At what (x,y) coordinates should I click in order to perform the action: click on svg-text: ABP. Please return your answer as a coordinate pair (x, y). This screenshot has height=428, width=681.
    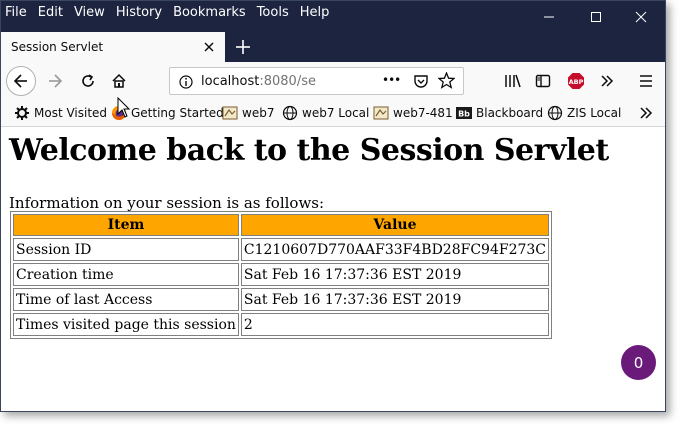
    Looking at the image, I should click on (576, 82).